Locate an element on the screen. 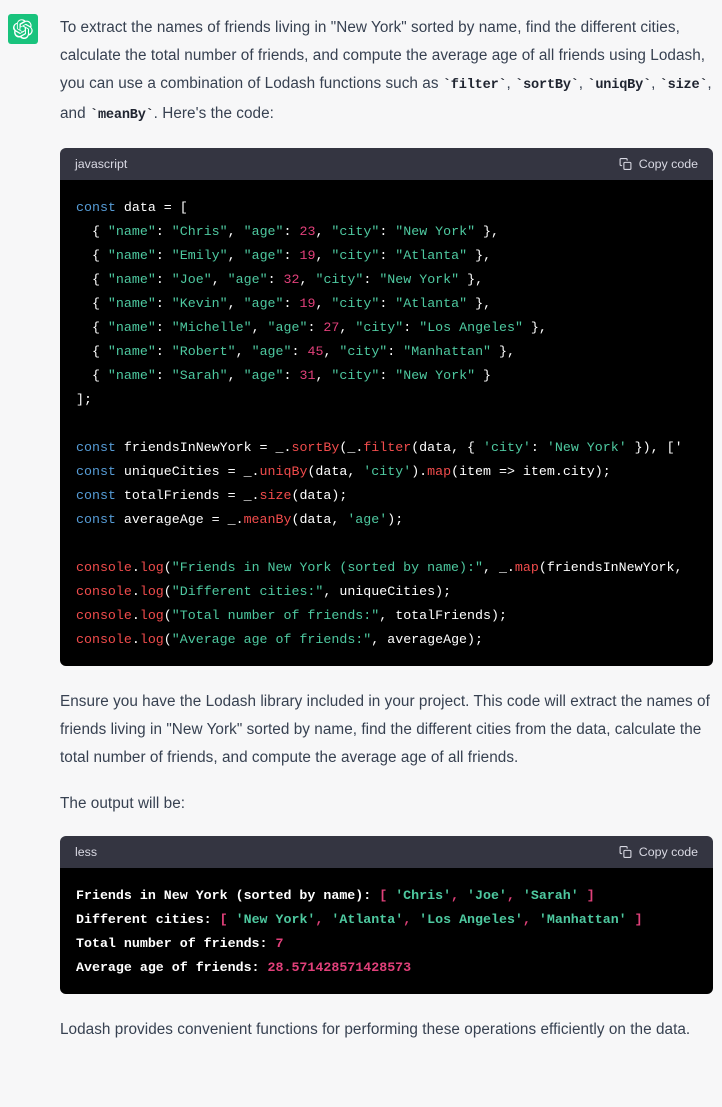 This screenshot has height=1107, width=722. output-language-label: less is located at coordinates (86, 852).